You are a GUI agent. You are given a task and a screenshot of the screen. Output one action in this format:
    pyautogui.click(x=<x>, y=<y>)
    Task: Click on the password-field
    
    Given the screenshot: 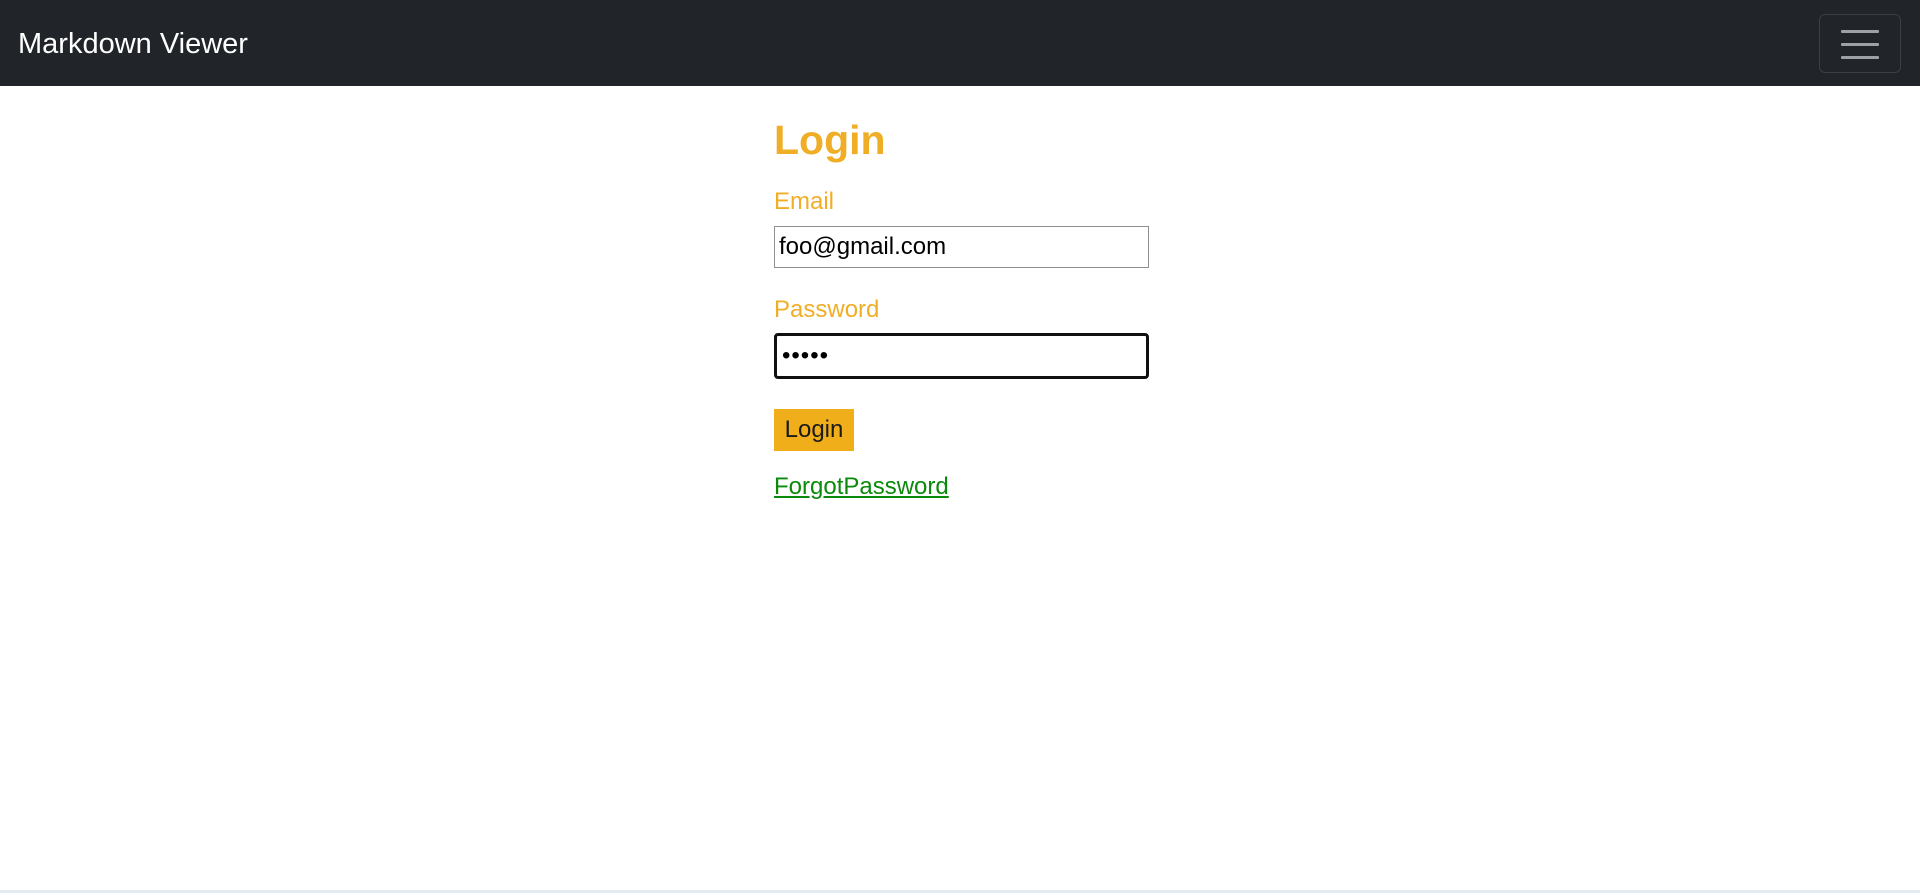 What is the action you would take?
    pyautogui.click(x=961, y=356)
    